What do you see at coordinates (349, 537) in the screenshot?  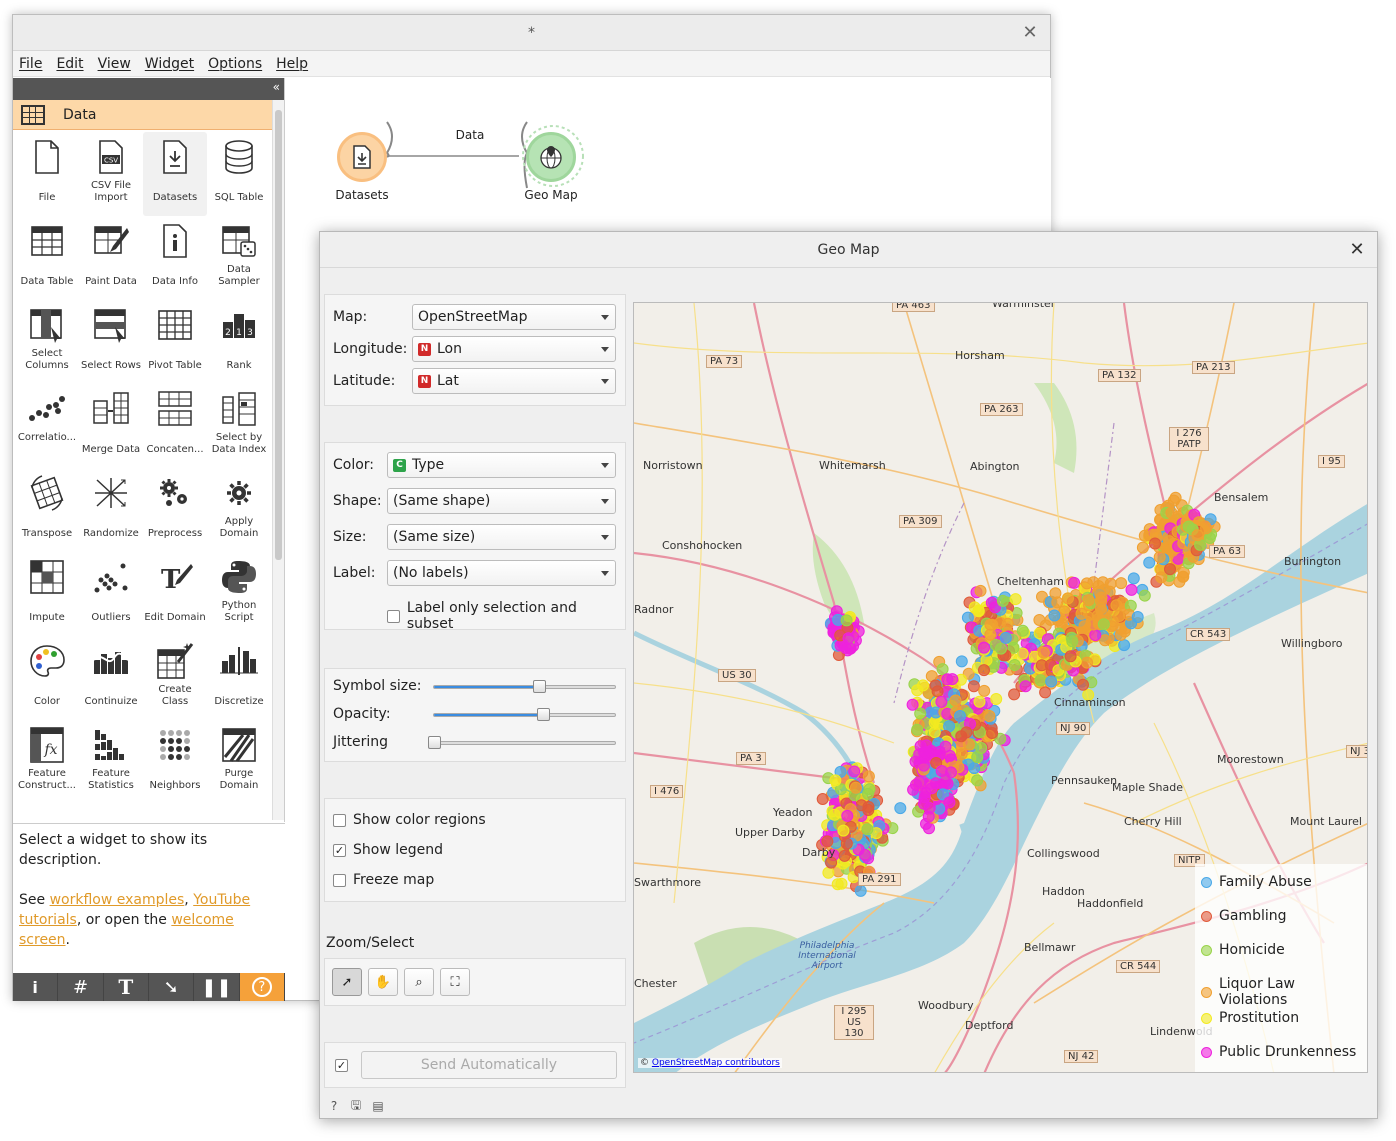 I see `size-label: Size:` at bounding box center [349, 537].